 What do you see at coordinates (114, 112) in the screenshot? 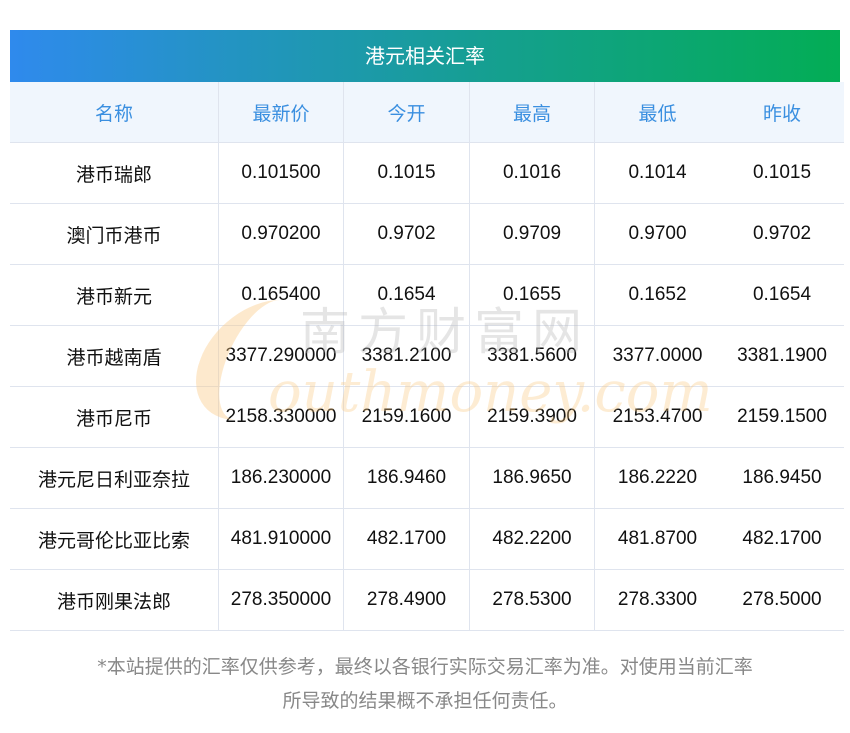
I see `column-header: 名称` at bounding box center [114, 112].